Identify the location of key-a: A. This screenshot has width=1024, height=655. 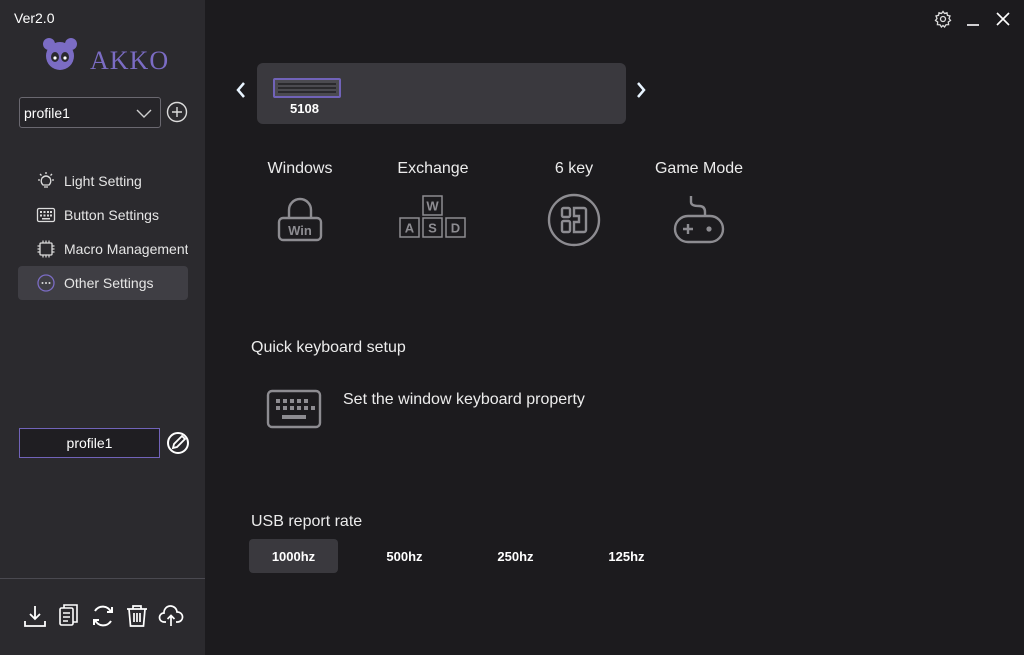
(410, 228).